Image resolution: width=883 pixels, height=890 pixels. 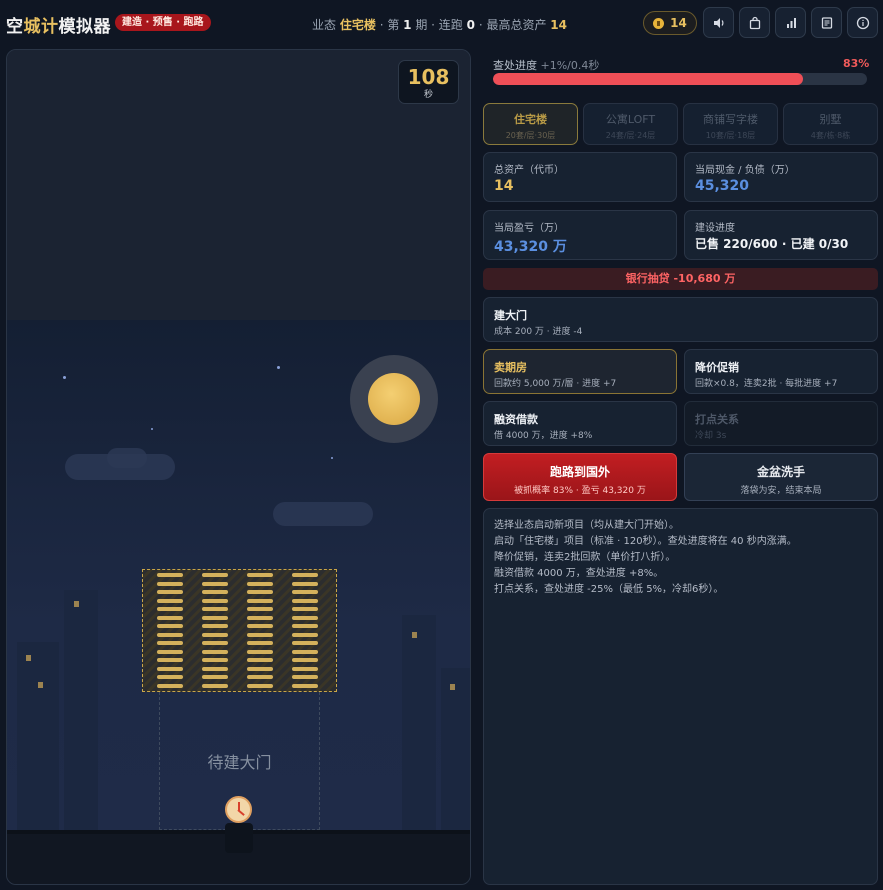 What do you see at coordinates (730, 135) in the screenshot?
I see `tab-sub: 10套/层·18层` at bounding box center [730, 135].